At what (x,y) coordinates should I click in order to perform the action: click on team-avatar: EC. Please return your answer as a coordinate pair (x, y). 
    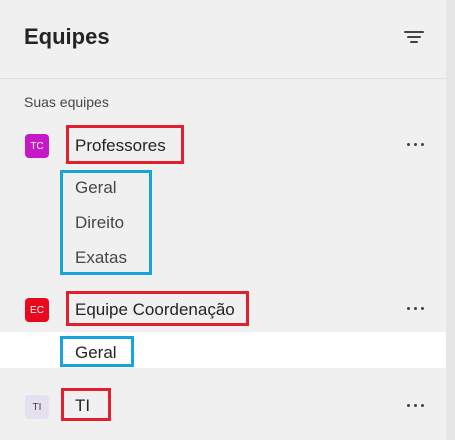
    Looking at the image, I should click on (37, 310).